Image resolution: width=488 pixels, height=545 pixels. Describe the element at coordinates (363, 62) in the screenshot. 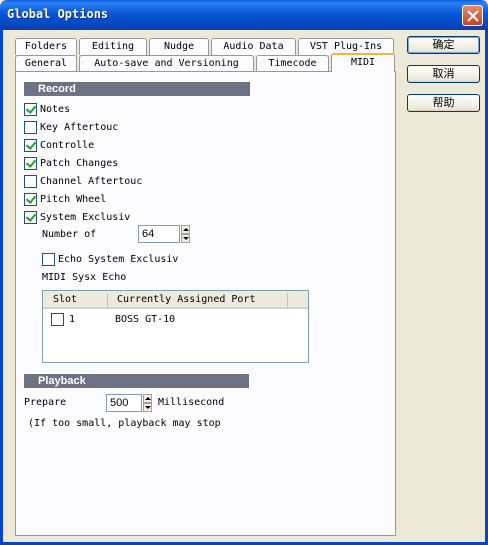

I see `tab-midi: MIDI` at that location.